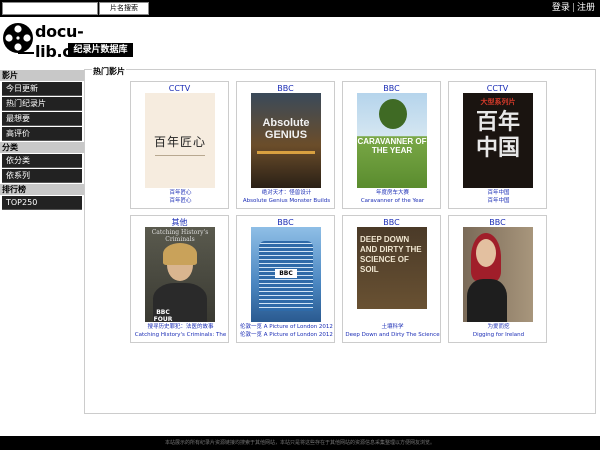 The image size is (600, 450). Describe the element at coordinates (286, 193) in the screenshot. I see `film-title-cn: 绝对天才：怪兽设计` at that location.